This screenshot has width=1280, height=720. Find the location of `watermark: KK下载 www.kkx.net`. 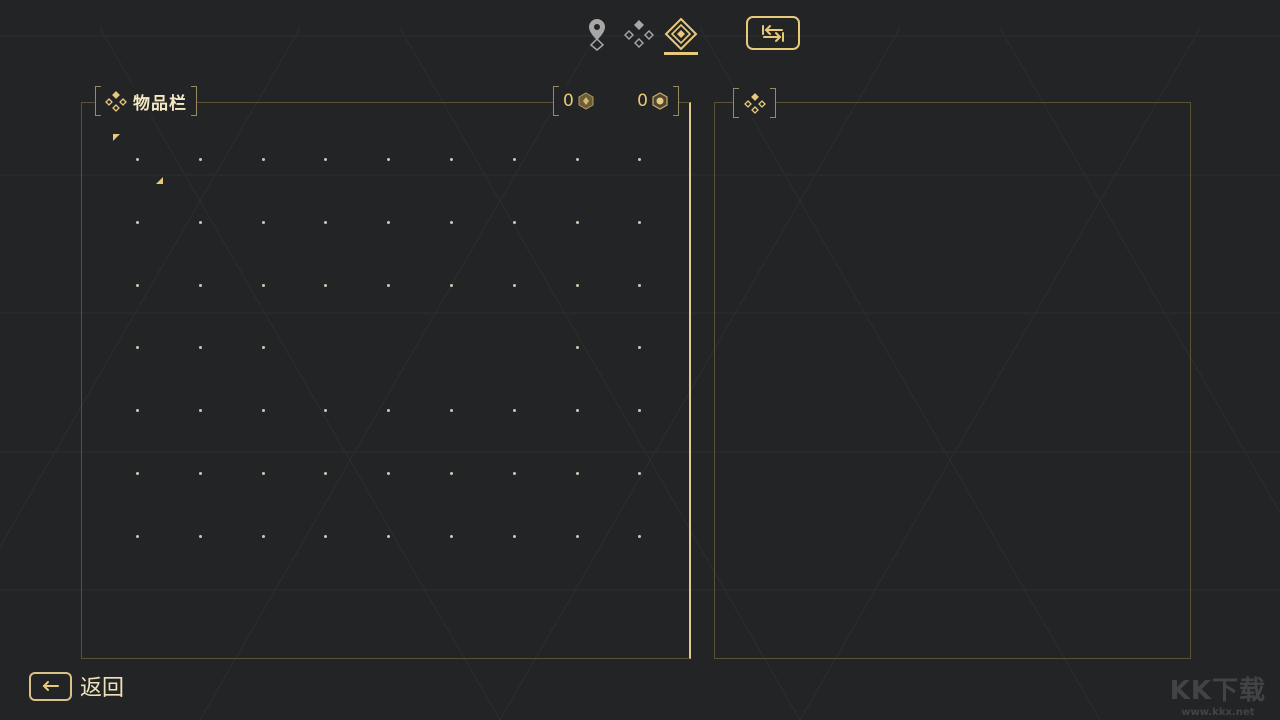

watermark: KK下载 www.kkx.net is located at coordinates (1218, 694).